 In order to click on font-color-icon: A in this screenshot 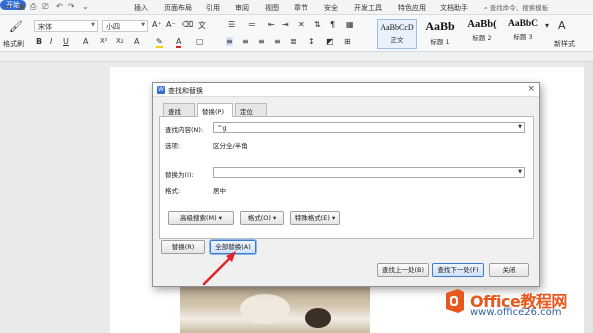, I will do `click(179, 42)`.